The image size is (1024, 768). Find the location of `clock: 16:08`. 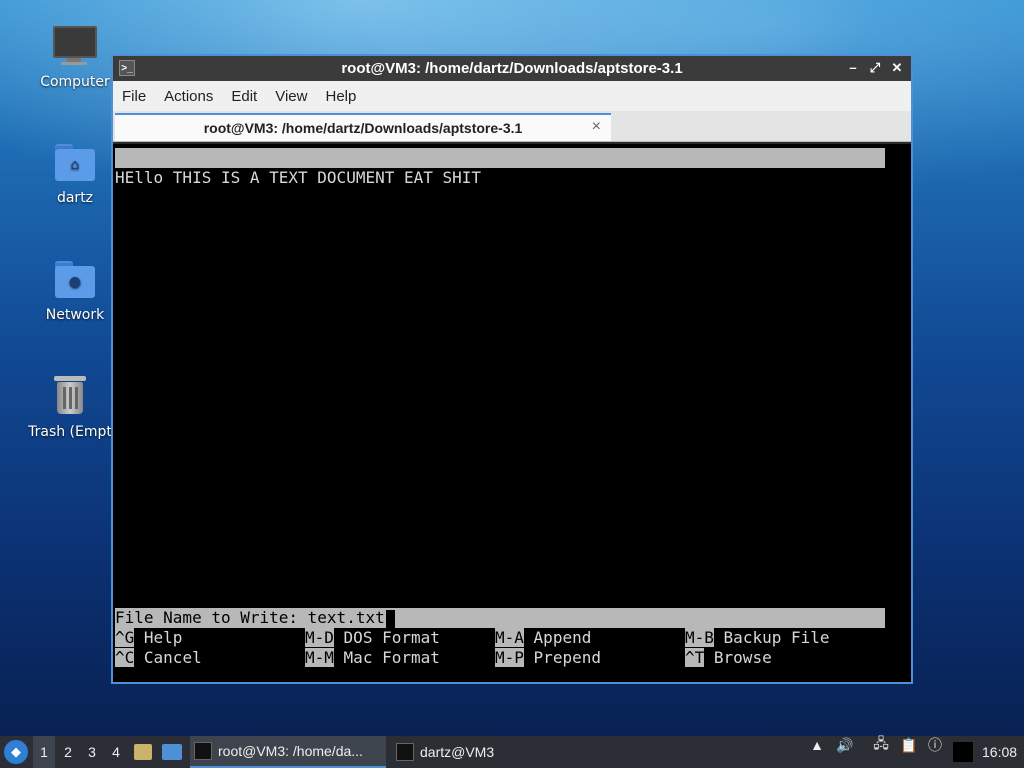

clock: 16:08 is located at coordinates (999, 752).